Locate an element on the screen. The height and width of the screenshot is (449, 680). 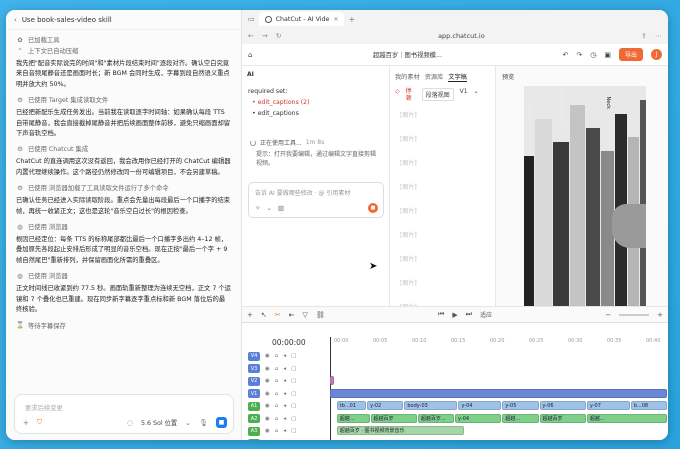
tab-library: 资源库 is located at coordinates (434, 77).